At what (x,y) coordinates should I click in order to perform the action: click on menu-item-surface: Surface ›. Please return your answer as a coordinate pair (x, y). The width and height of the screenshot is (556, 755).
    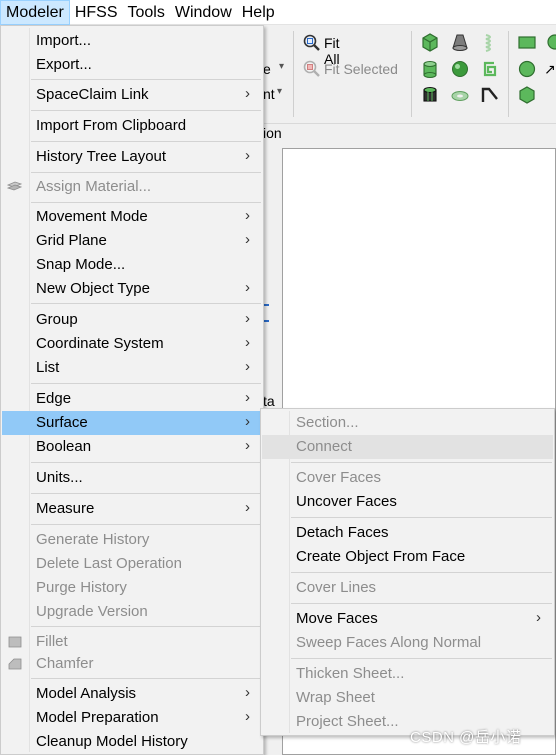
    Looking at the image, I should click on (132, 423).